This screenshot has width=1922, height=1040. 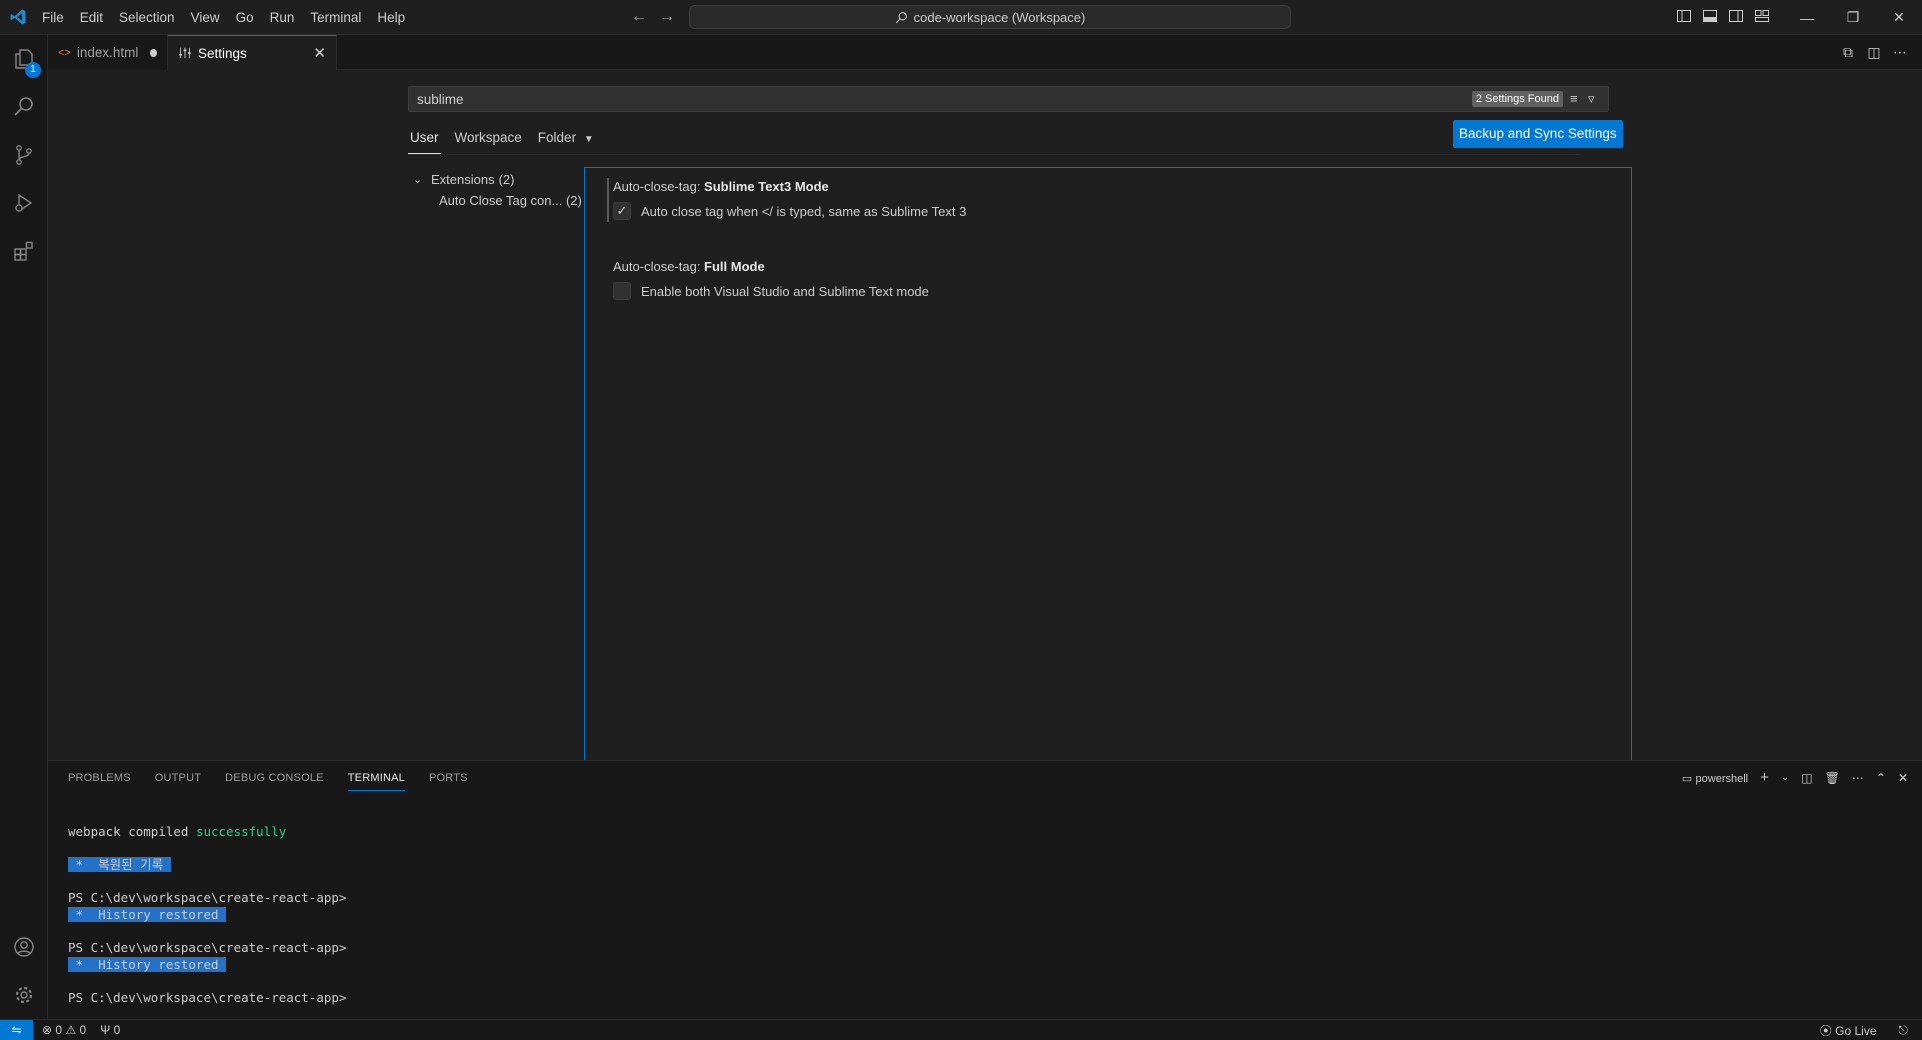 I want to click on tab-index-html: <> index.html, so click(x=108, y=52).